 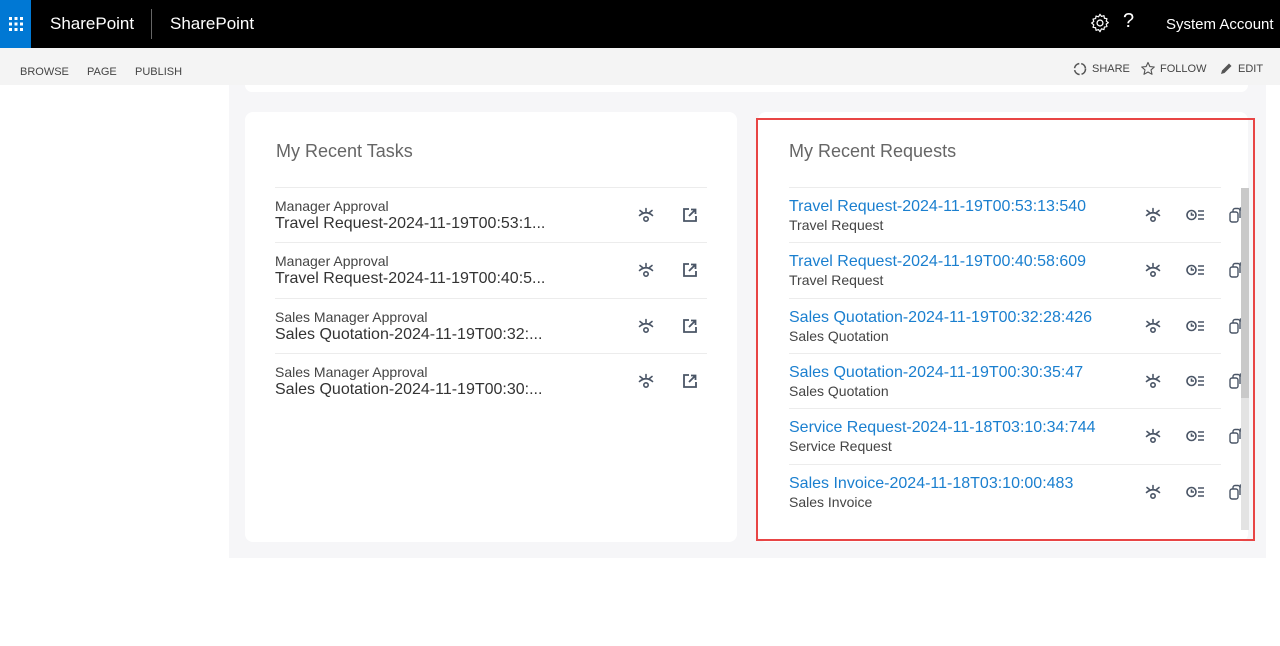 What do you see at coordinates (931, 484) in the screenshot?
I see `request-name-link: Sales Invoice-2024-11-18T03:10:00:483` at bounding box center [931, 484].